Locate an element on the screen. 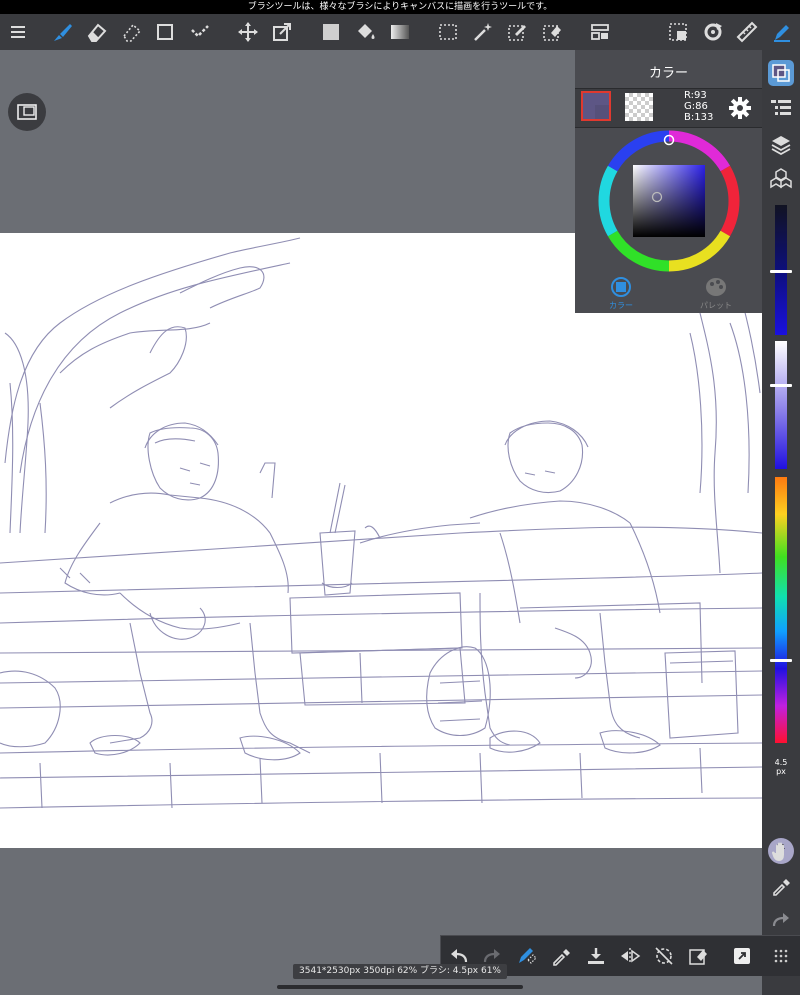 The width and height of the screenshot is (800, 995). redo-icon is located at coordinates (780, 920).